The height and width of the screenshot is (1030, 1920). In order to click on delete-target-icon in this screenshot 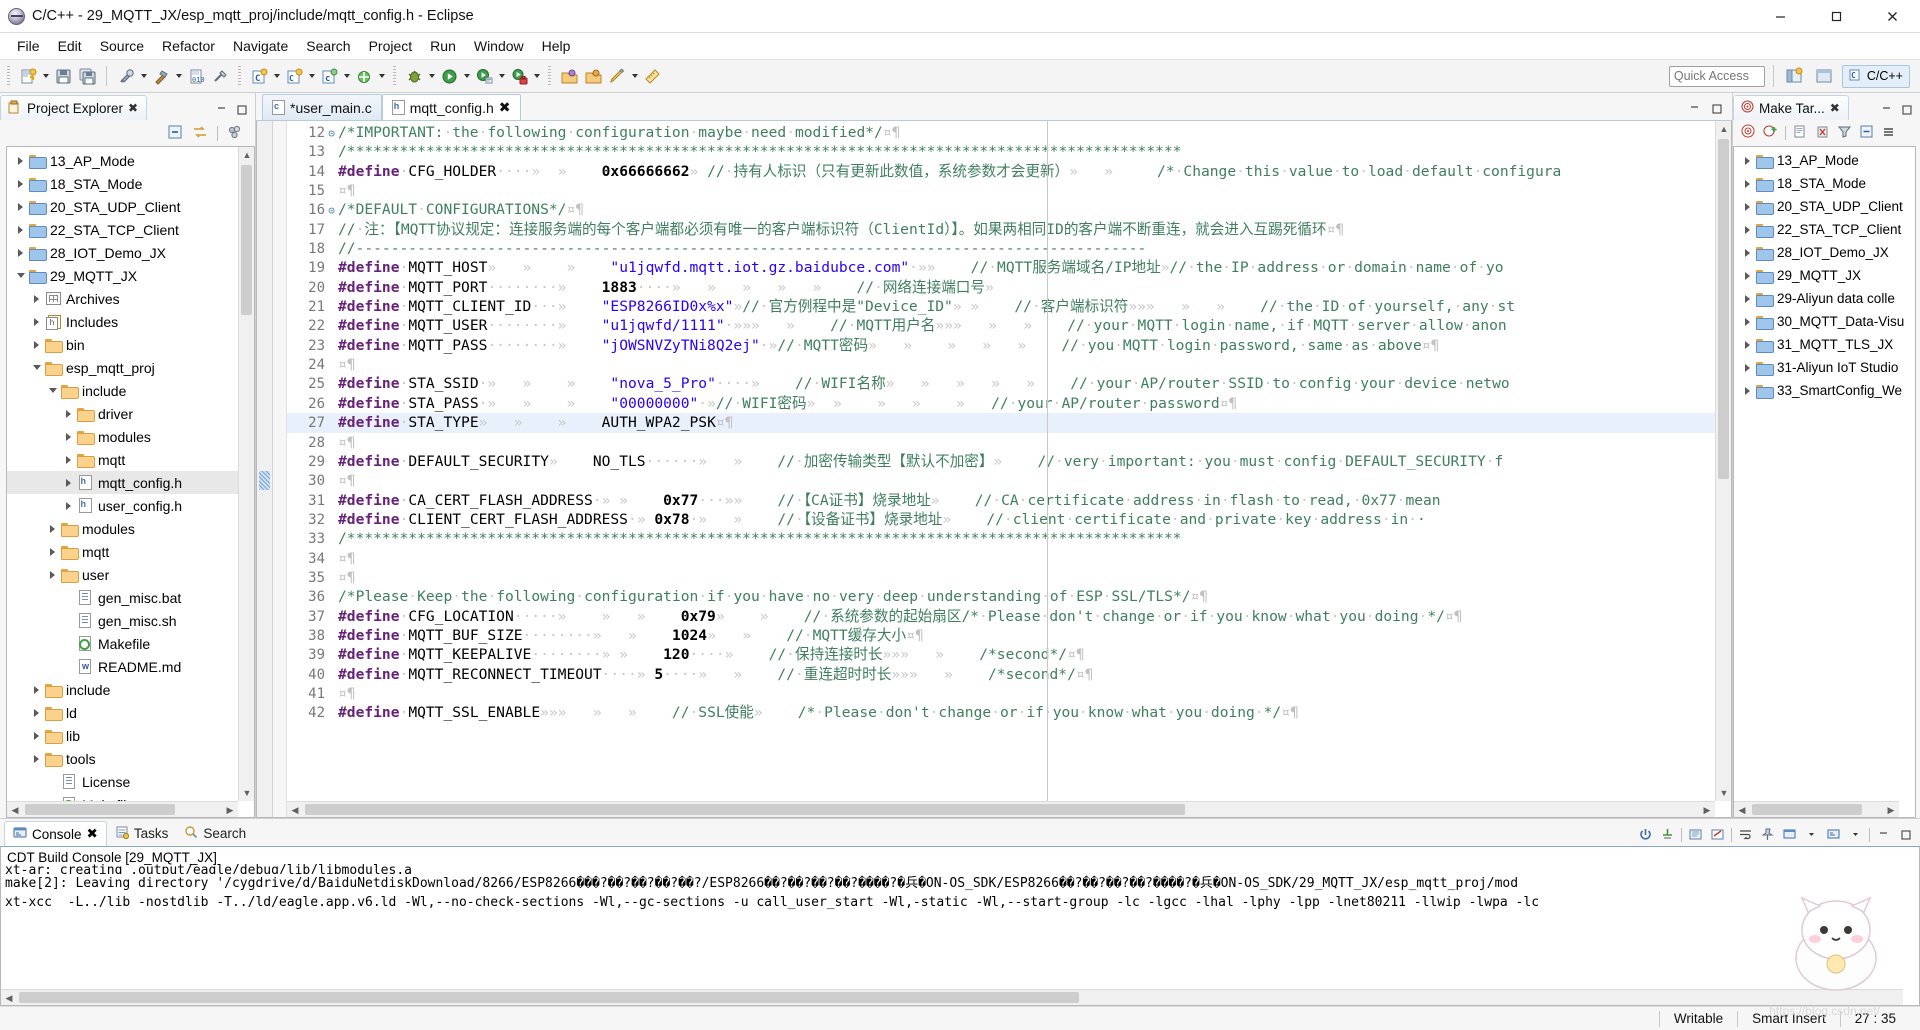, I will do `click(1822, 133)`.